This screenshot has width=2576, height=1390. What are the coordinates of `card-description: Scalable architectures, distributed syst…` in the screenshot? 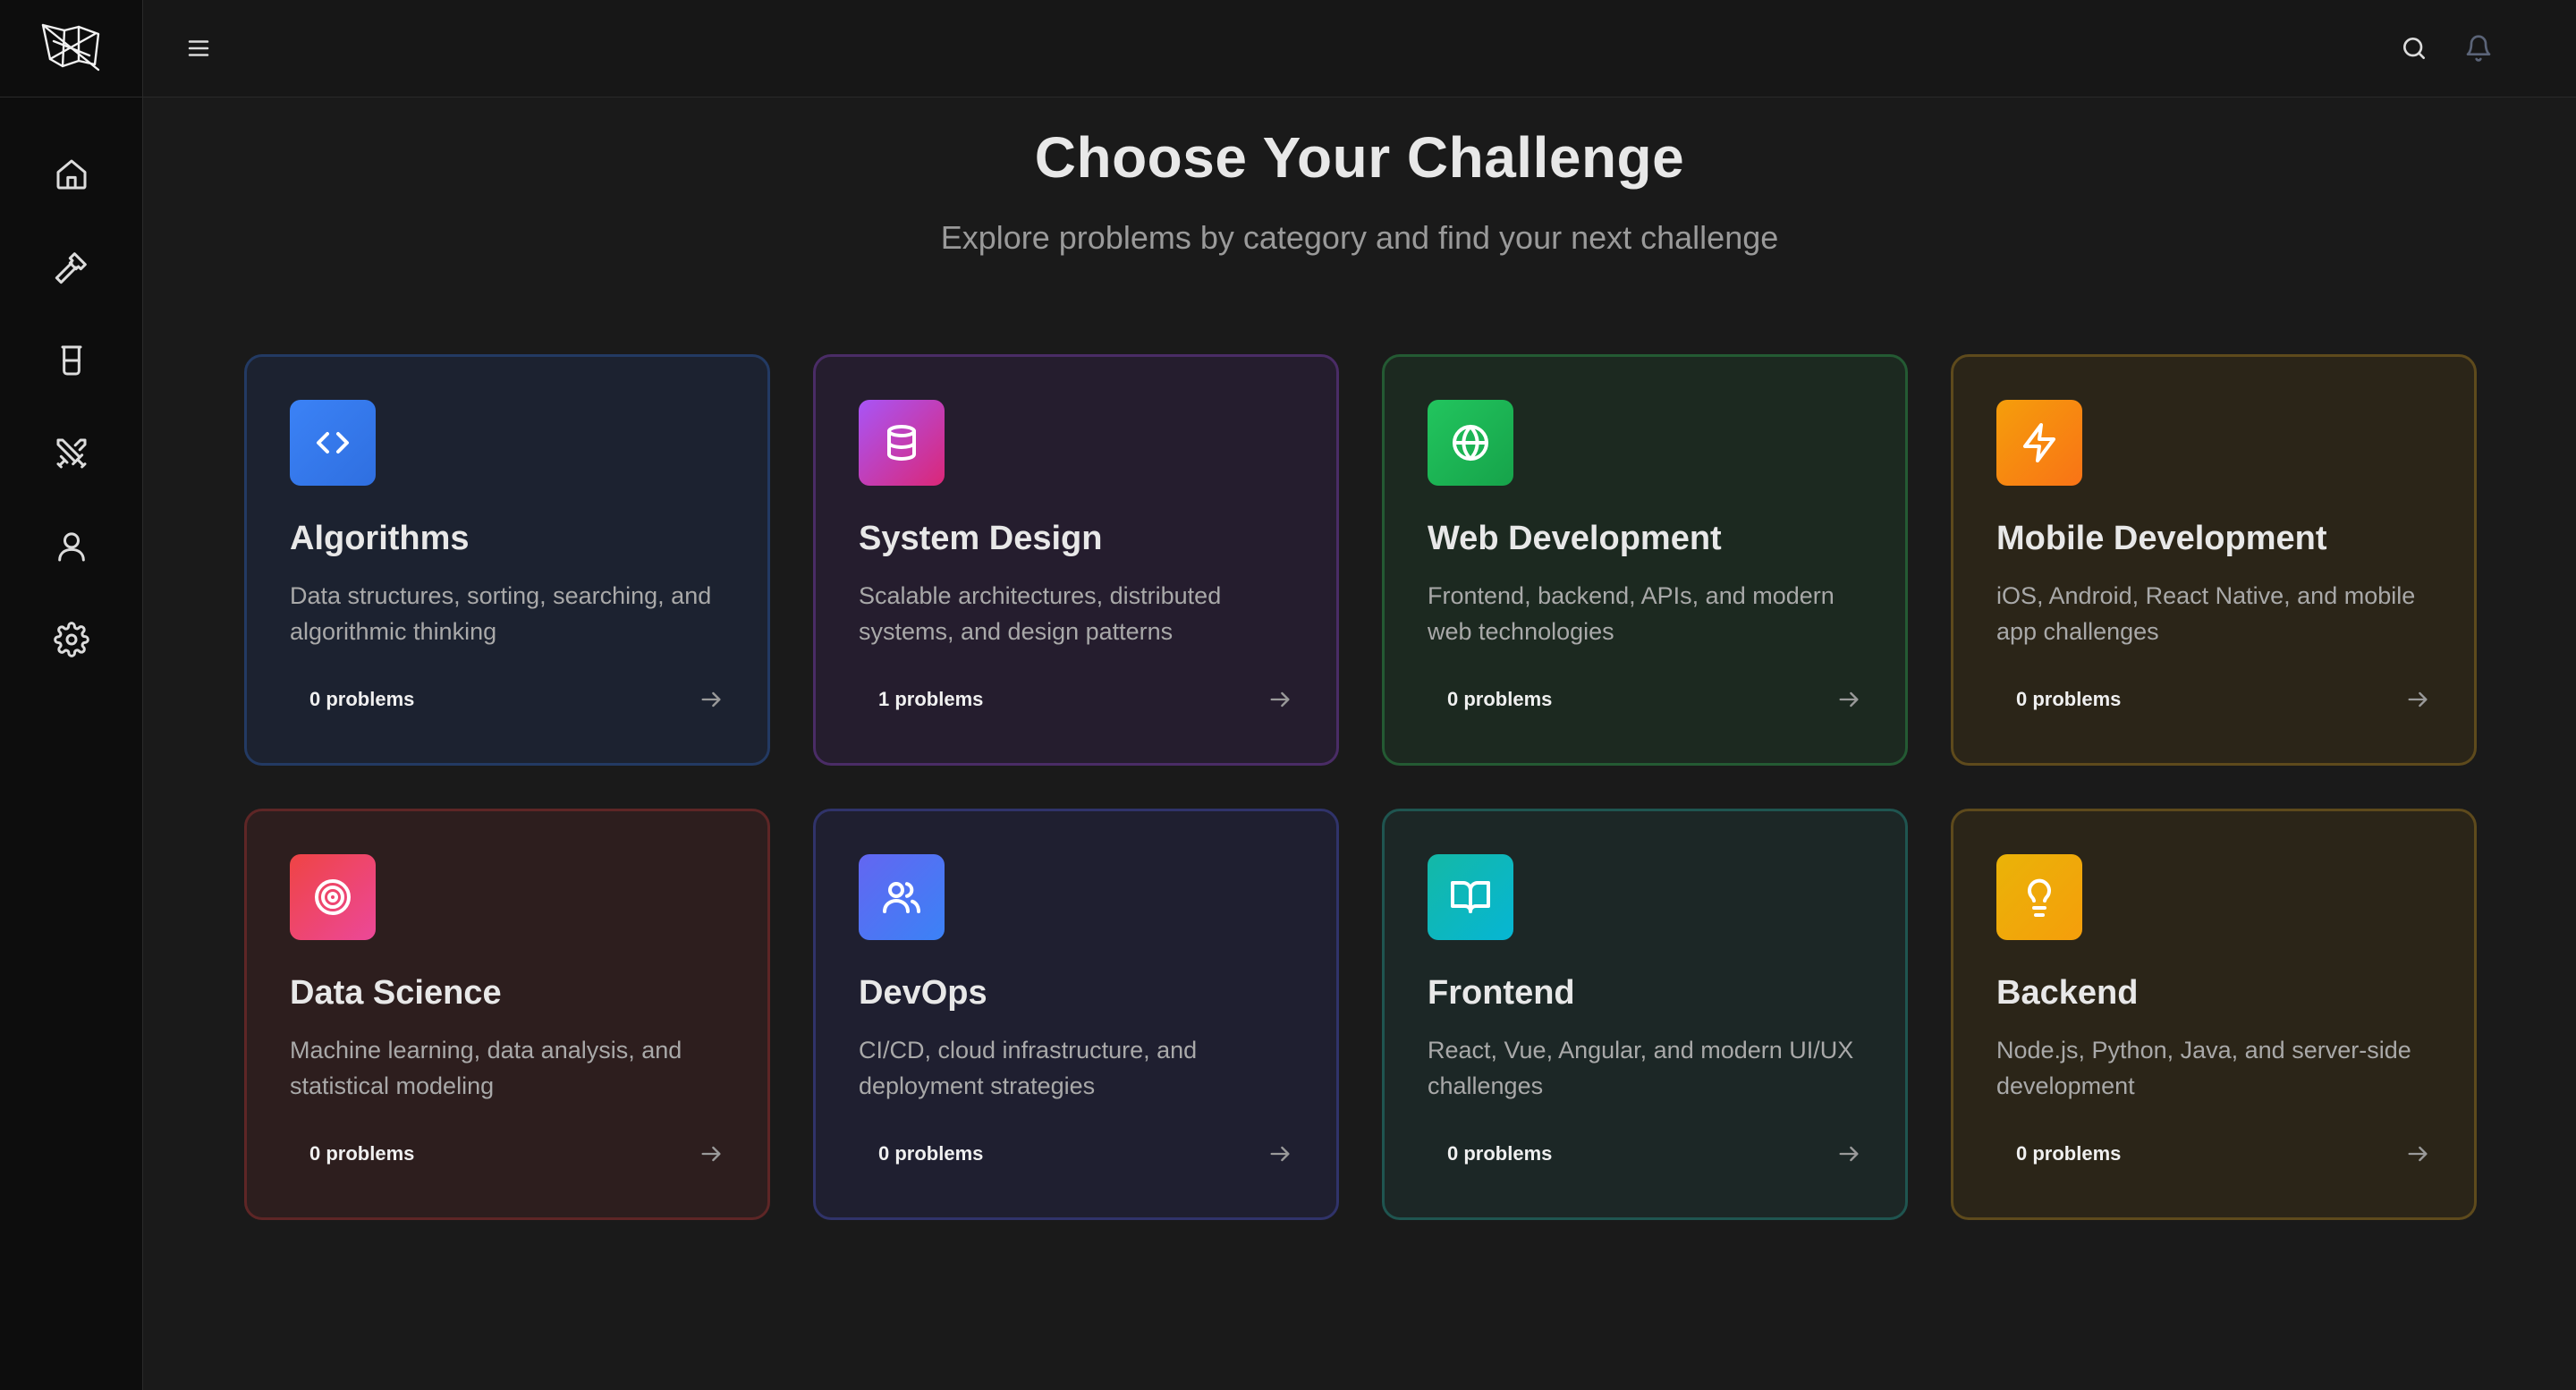 It's located at (1040, 613).